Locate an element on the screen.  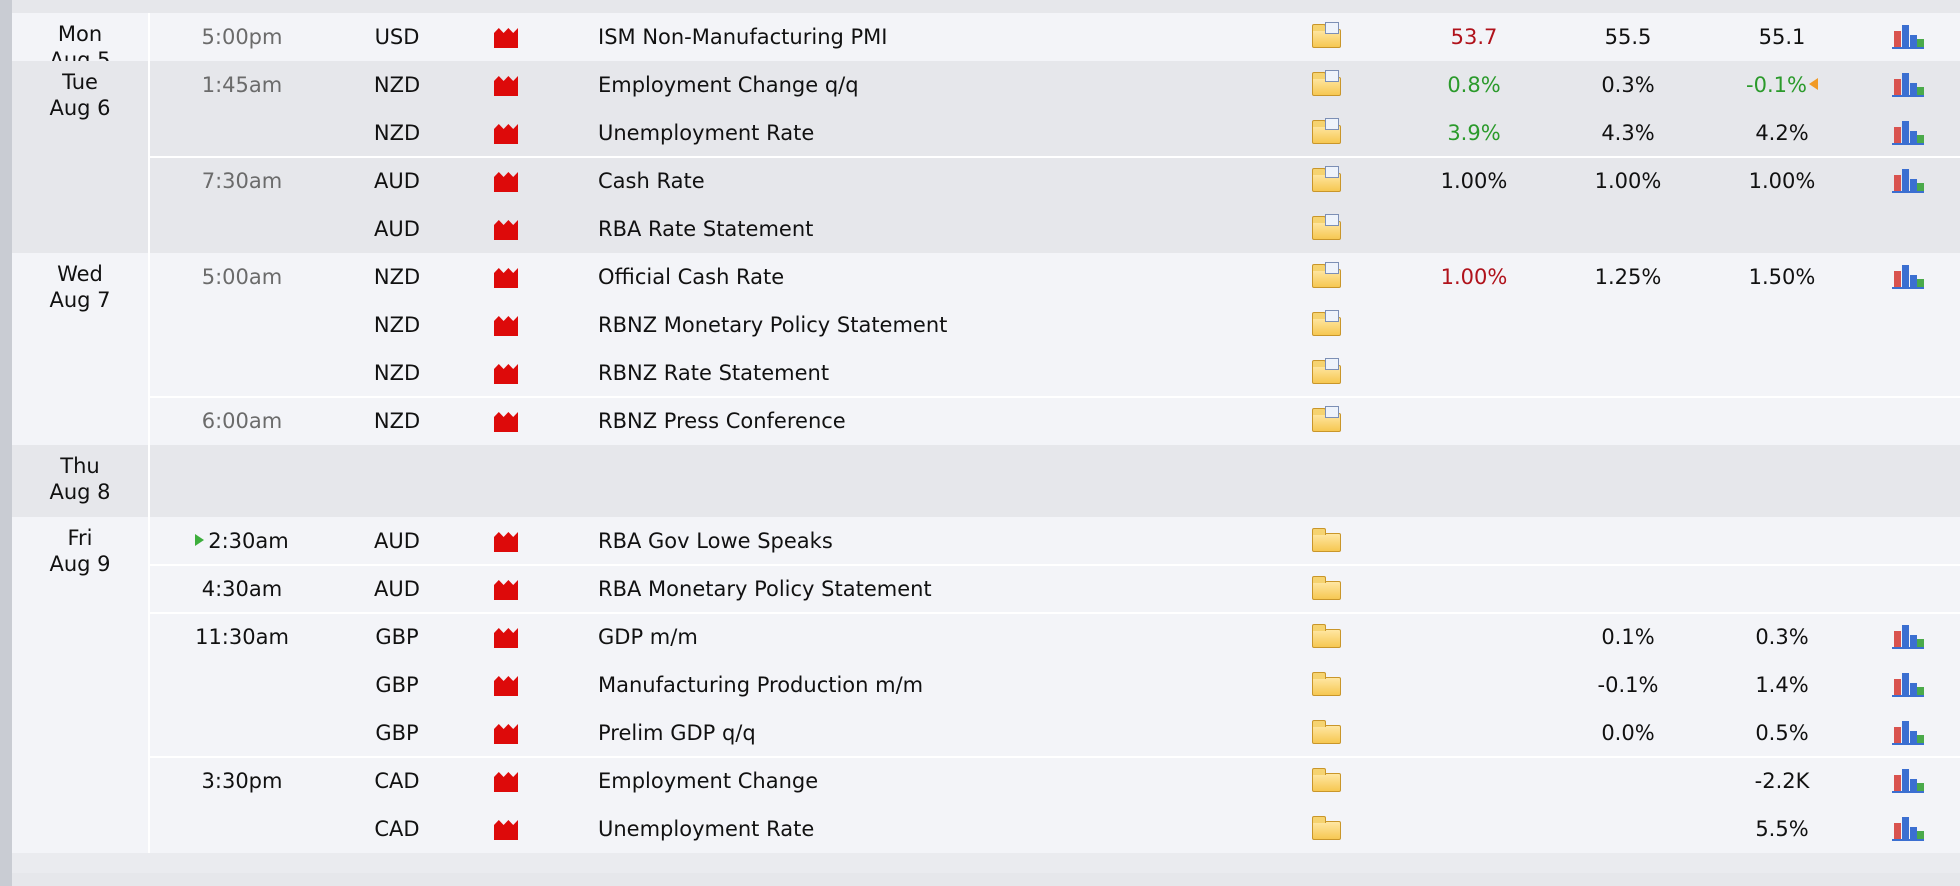
event-time: 3:30pm is located at coordinates (242, 781).